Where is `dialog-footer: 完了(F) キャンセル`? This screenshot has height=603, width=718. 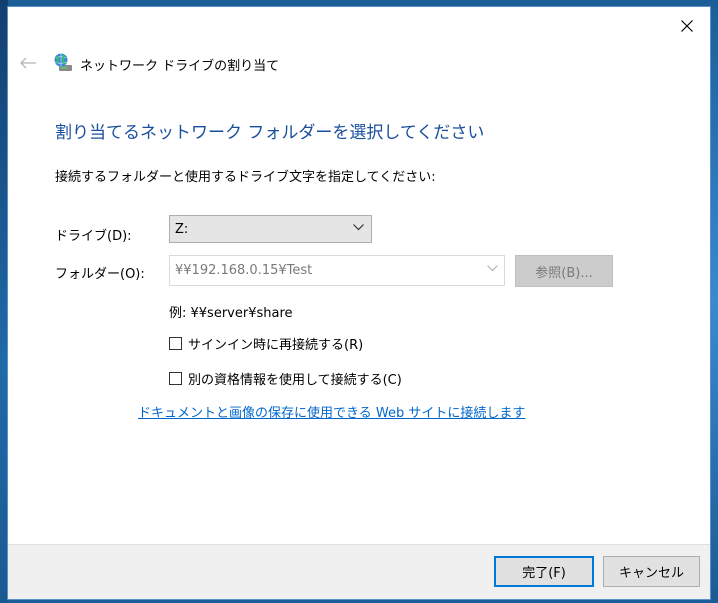
dialog-footer: 完了(F) キャンセル is located at coordinates (359, 571).